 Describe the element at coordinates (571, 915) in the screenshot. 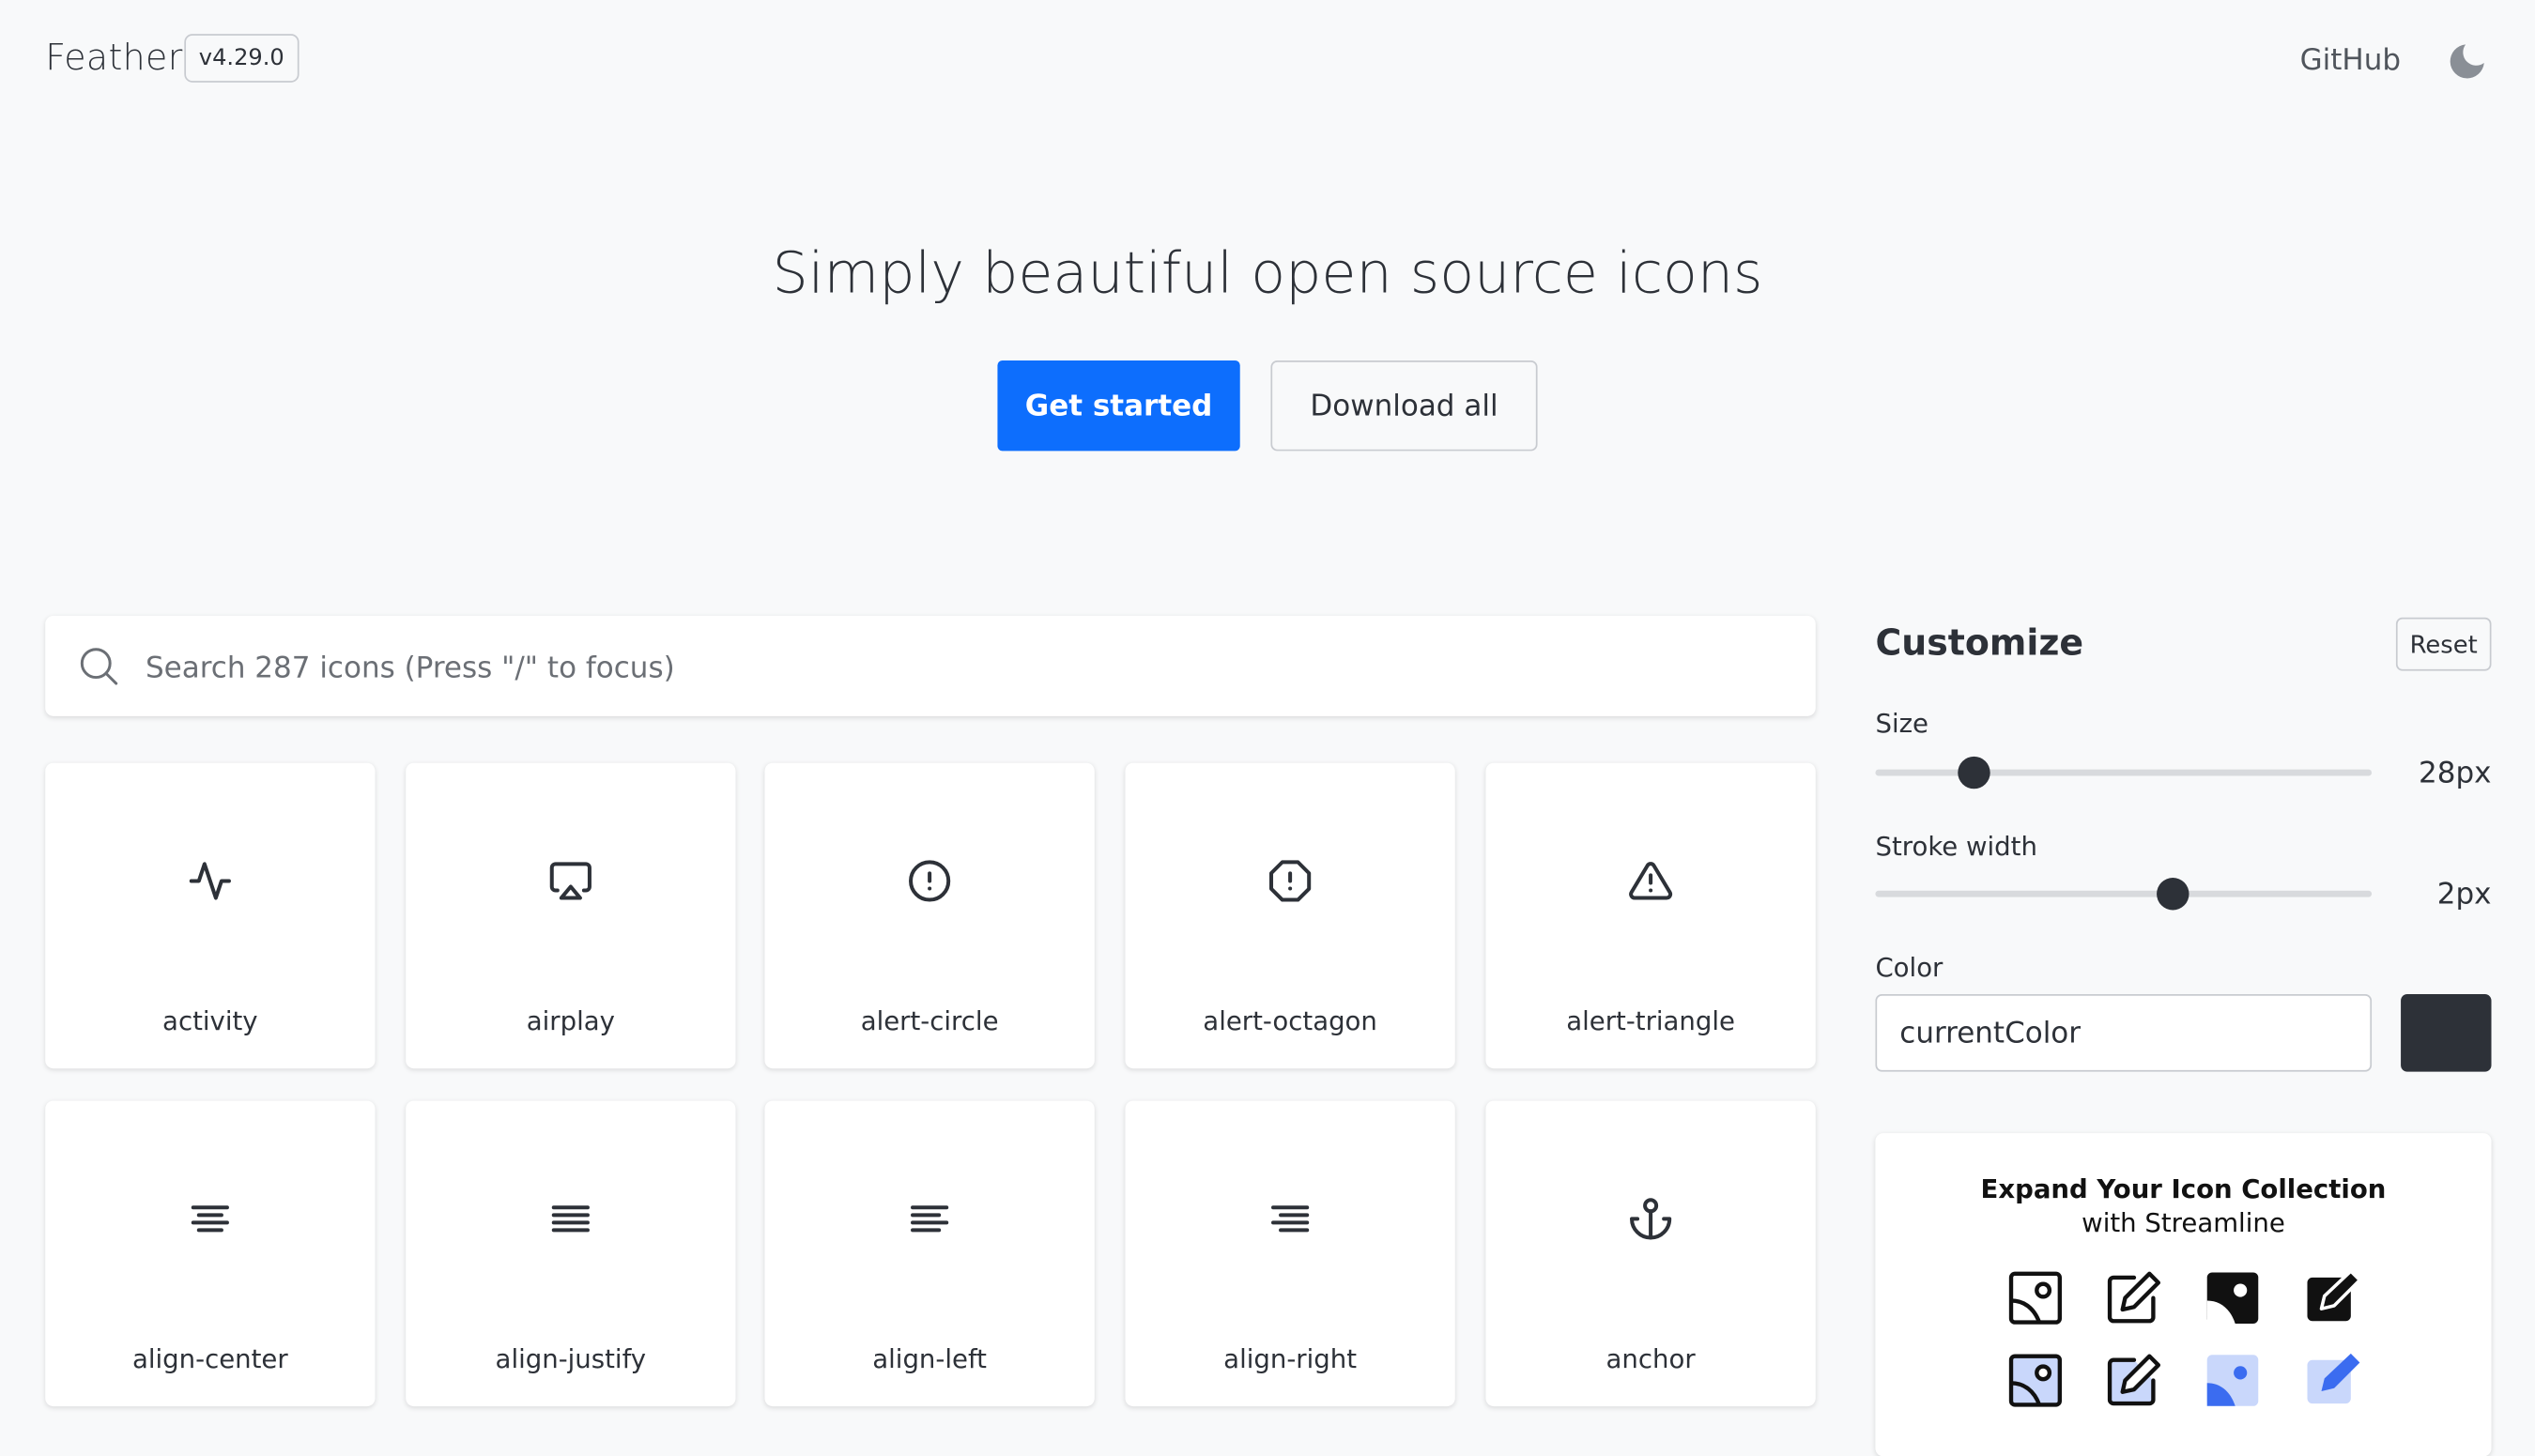

I see `icon-card-airplay: airplay` at that location.